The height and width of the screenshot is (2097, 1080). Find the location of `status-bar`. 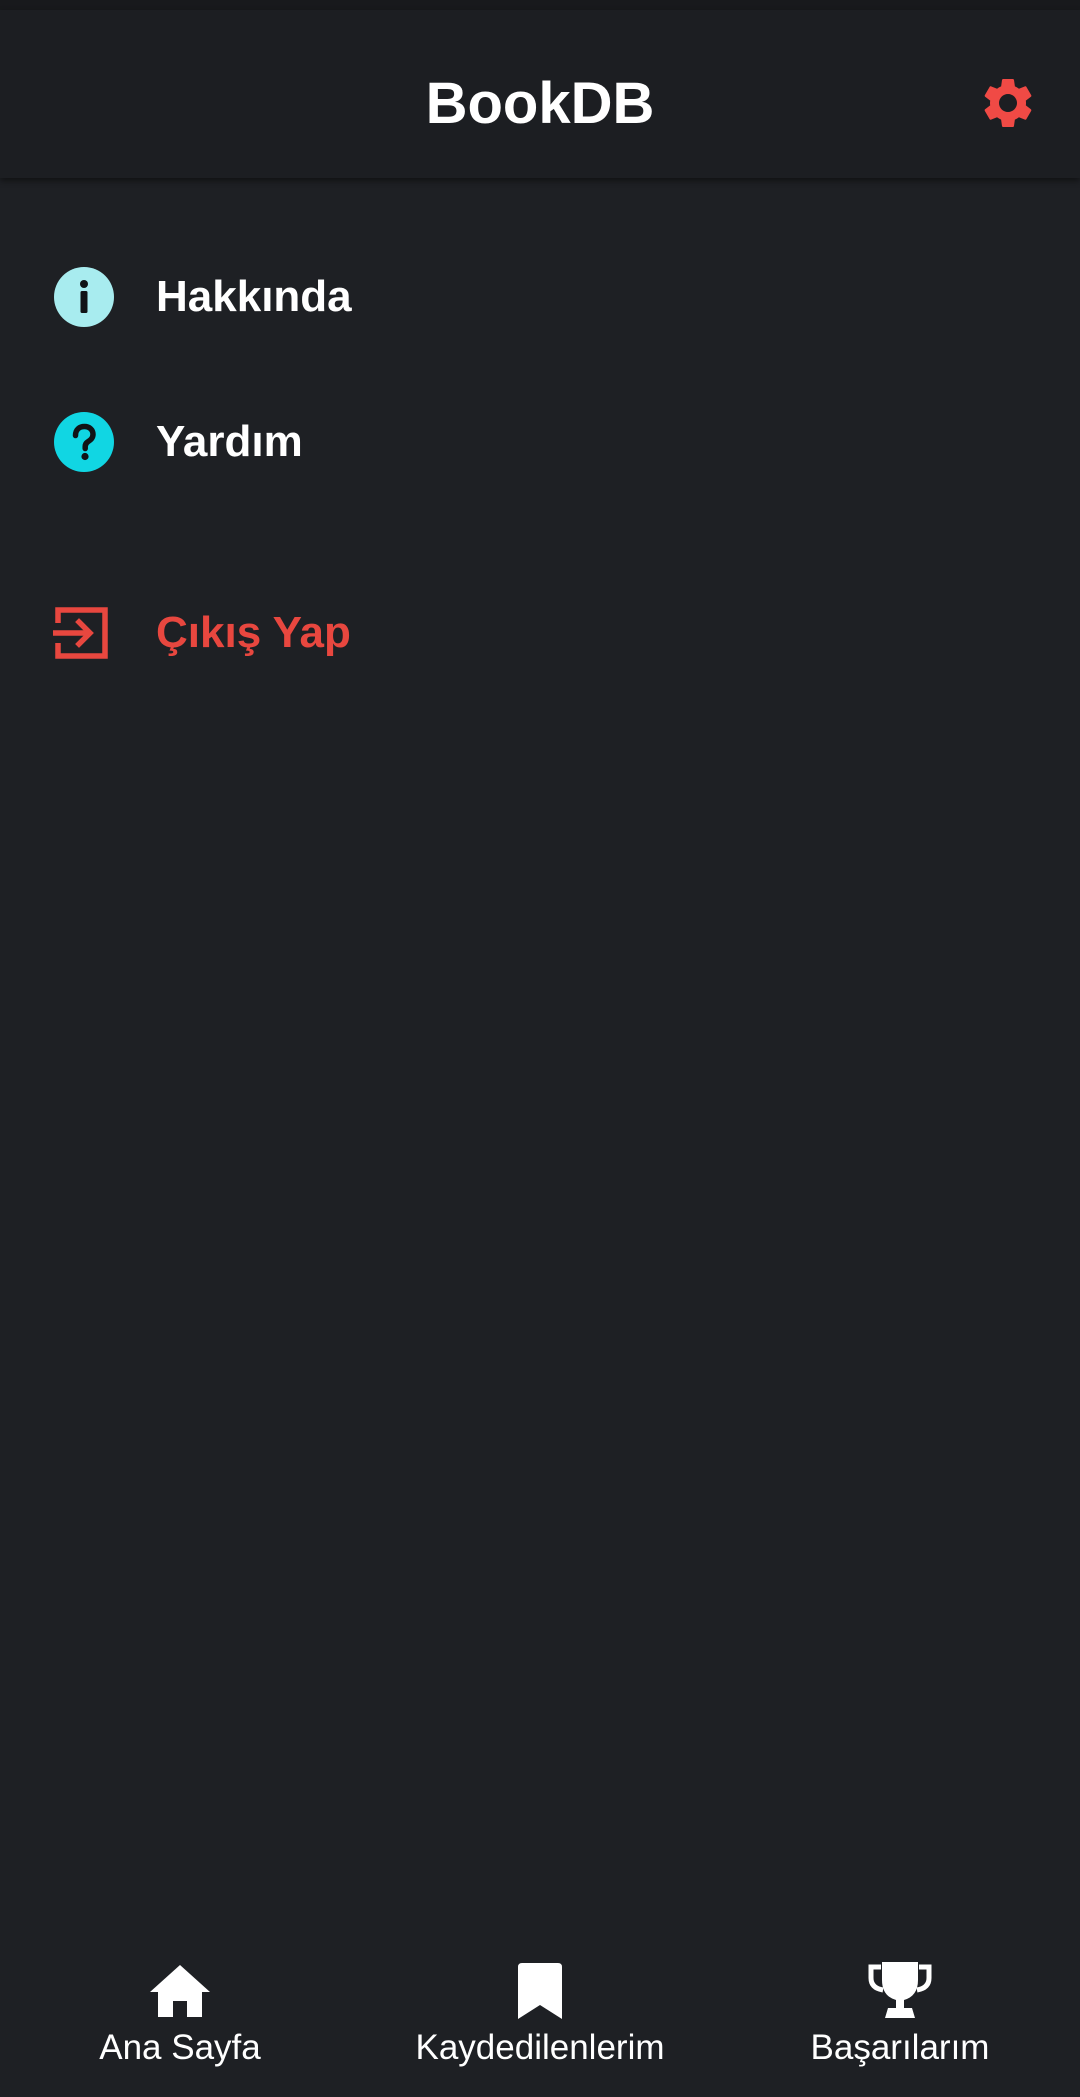

status-bar is located at coordinates (540, 5).